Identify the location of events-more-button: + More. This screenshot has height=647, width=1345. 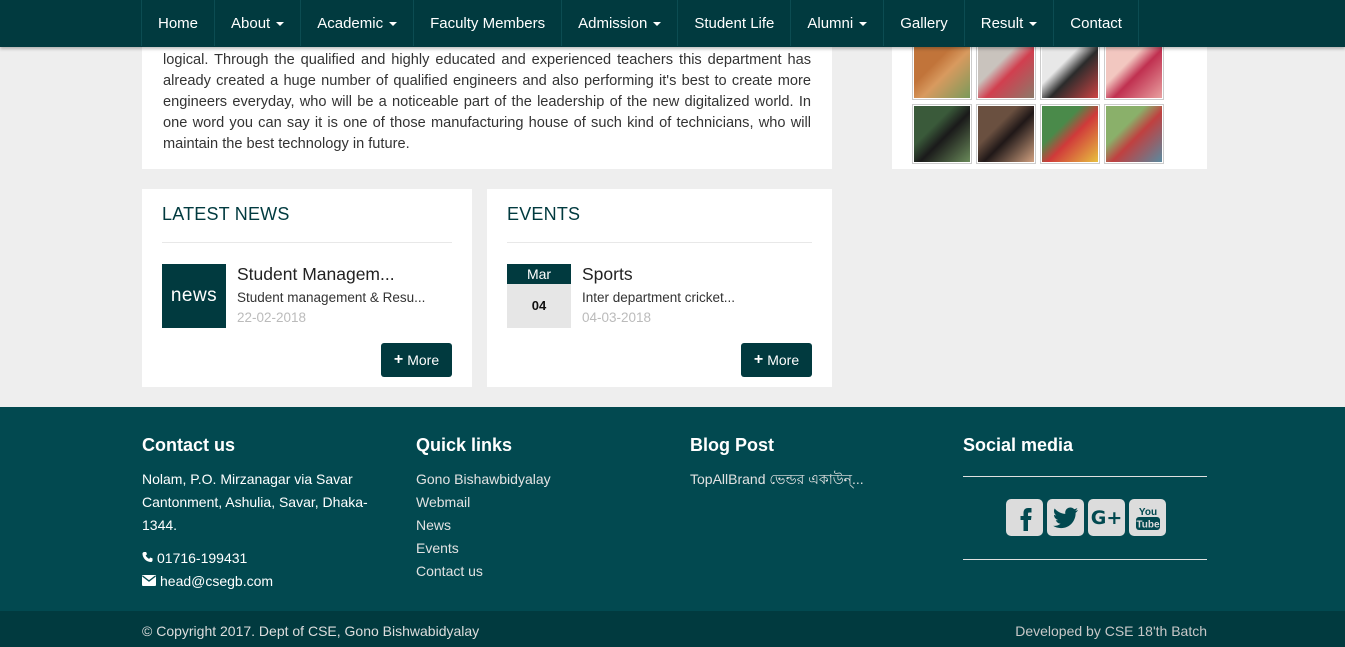
(776, 360).